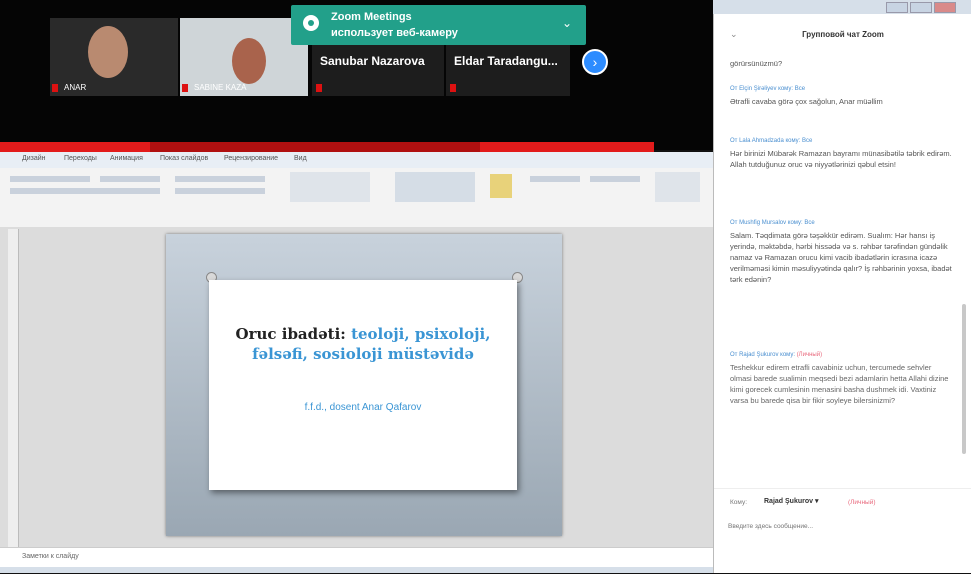 The image size is (971, 574). I want to click on notification-title: Zoom Meetings, so click(371, 17).